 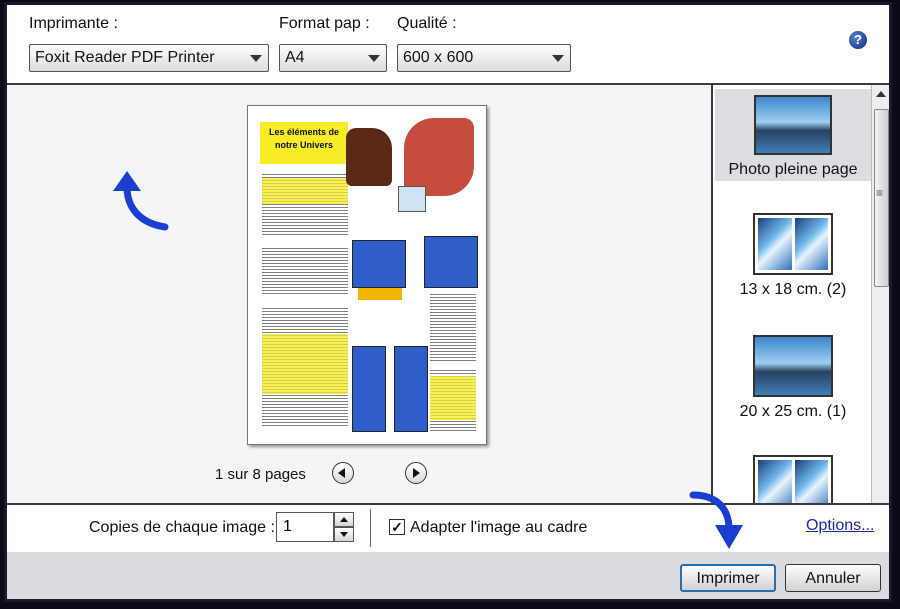 I want to click on divider, so click(x=370, y=528).